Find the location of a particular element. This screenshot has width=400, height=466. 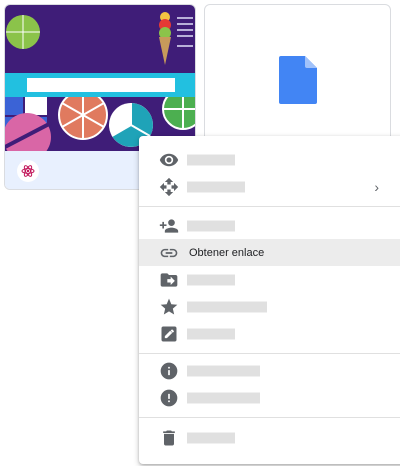

star-icon is located at coordinates (169, 307).